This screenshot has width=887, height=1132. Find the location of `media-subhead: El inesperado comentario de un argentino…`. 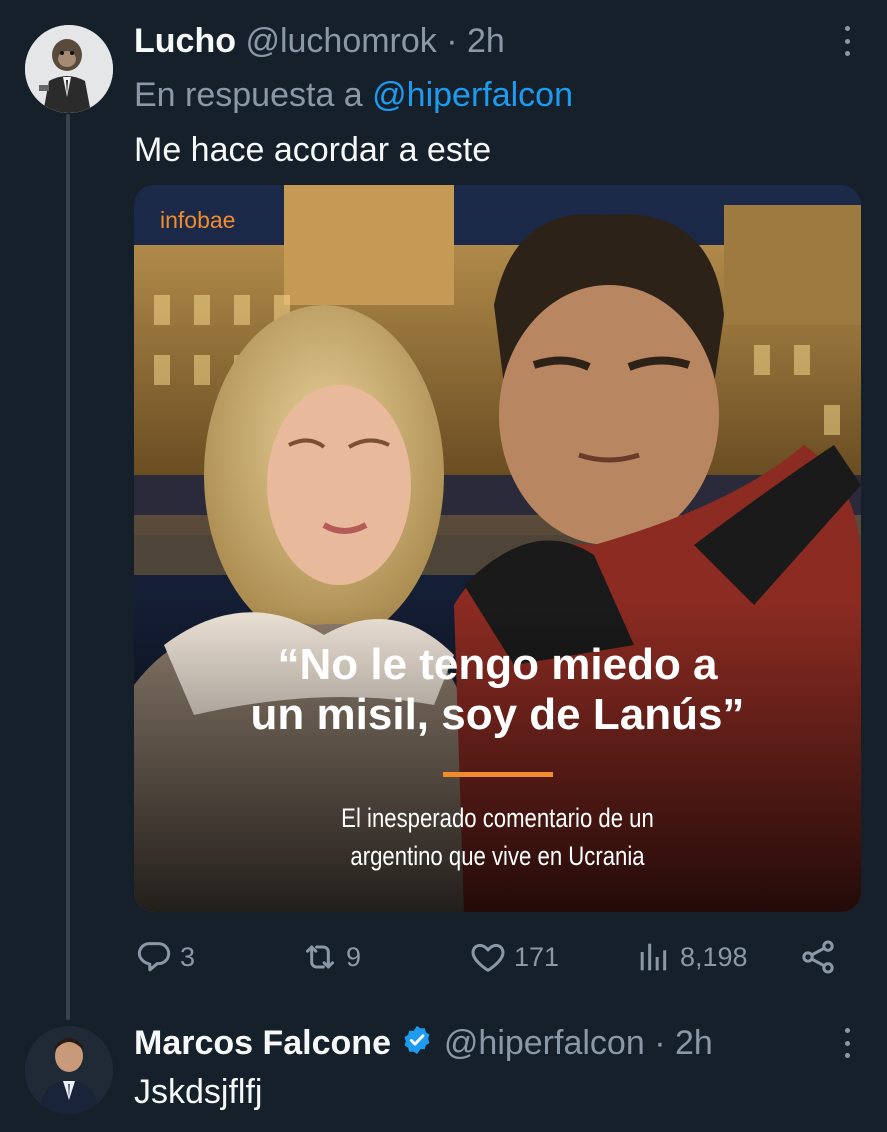

media-subhead: El inesperado comentario de un argentino… is located at coordinates (497, 837).